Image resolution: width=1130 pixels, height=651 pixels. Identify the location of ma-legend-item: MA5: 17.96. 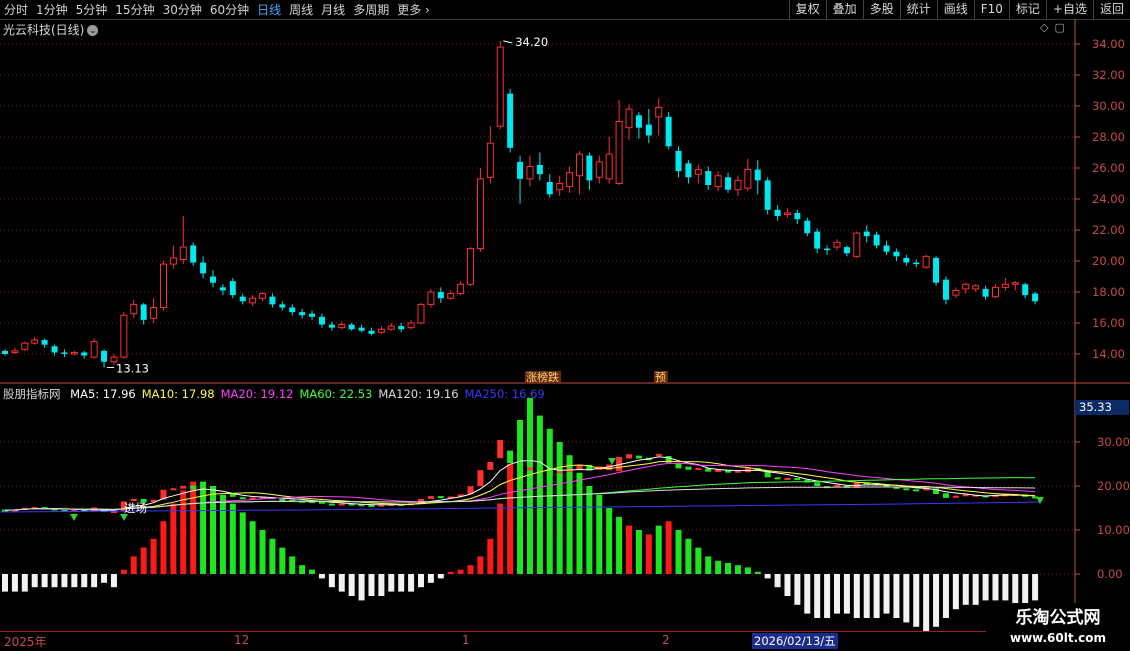
(103, 394).